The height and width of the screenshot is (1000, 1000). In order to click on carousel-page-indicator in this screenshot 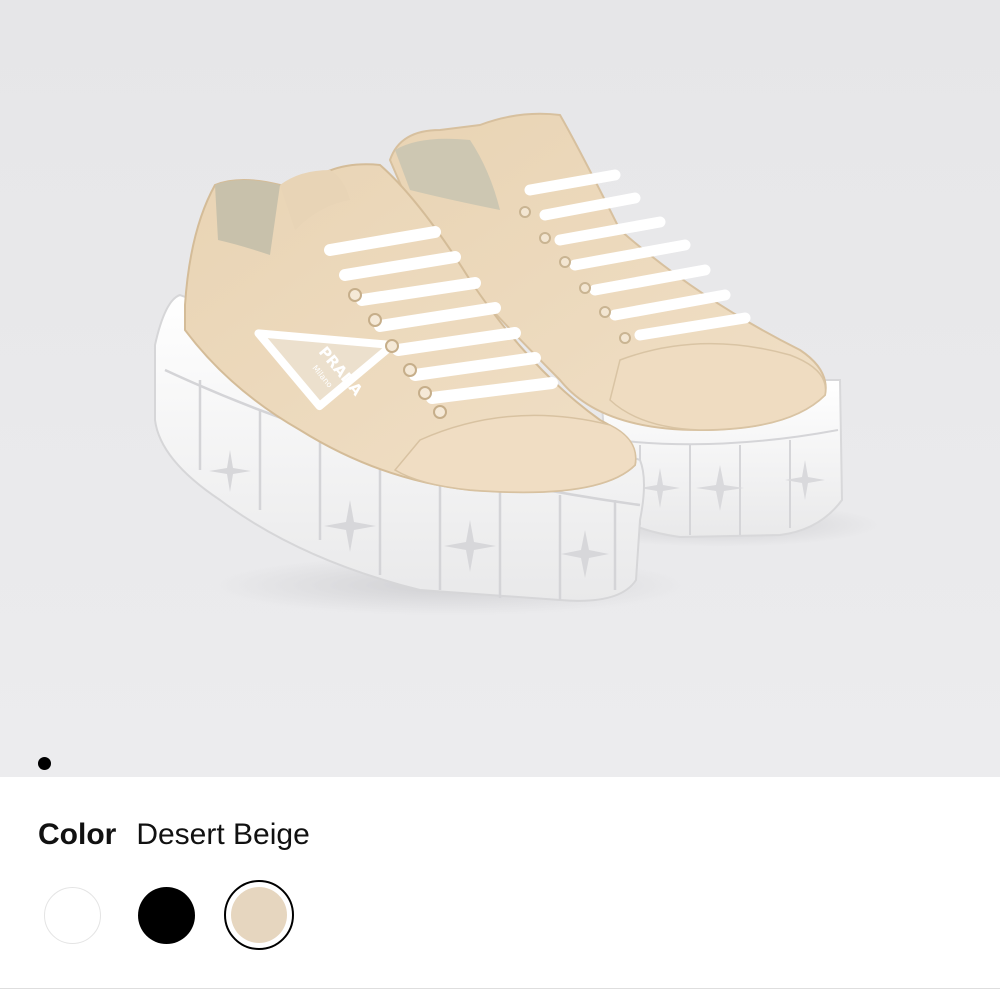, I will do `click(44, 763)`.